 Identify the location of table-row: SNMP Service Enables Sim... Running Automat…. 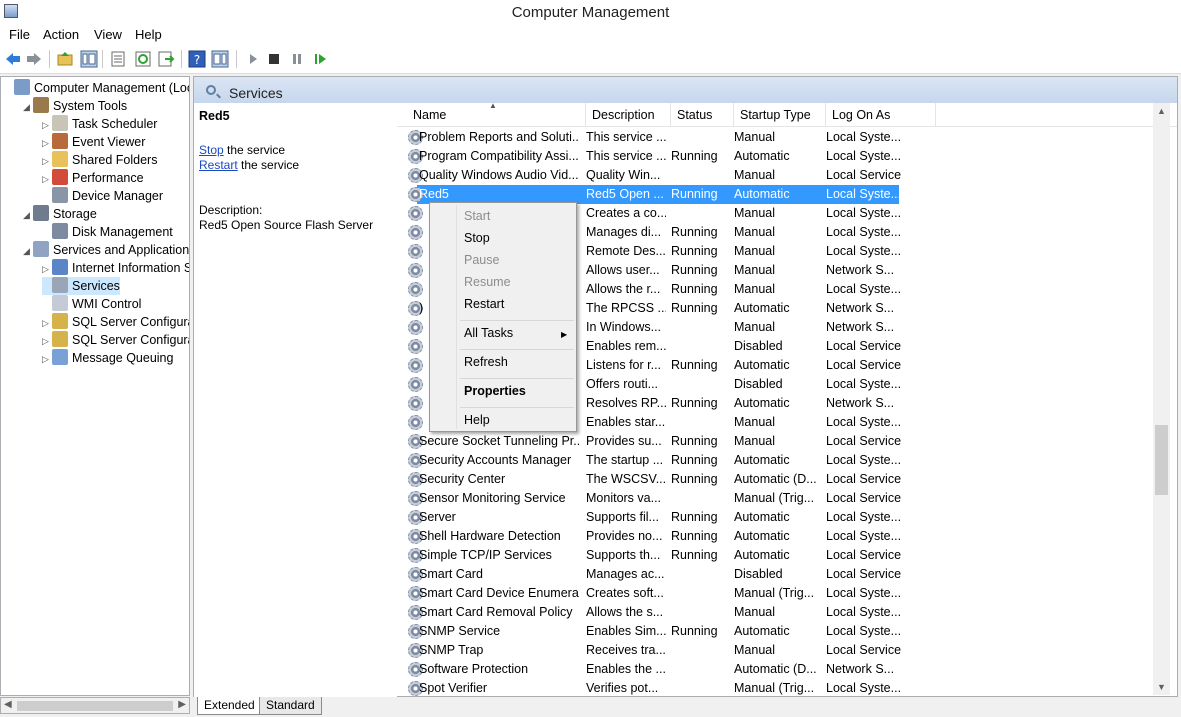
(677, 631).